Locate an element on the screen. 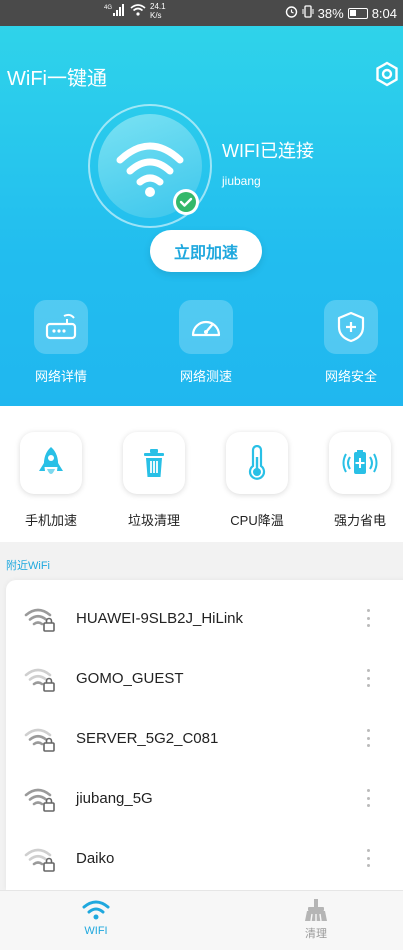 Image resolution: width=403 pixels, height=950 pixels. network-speed: 24.1 K/s is located at coordinates (158, 11).